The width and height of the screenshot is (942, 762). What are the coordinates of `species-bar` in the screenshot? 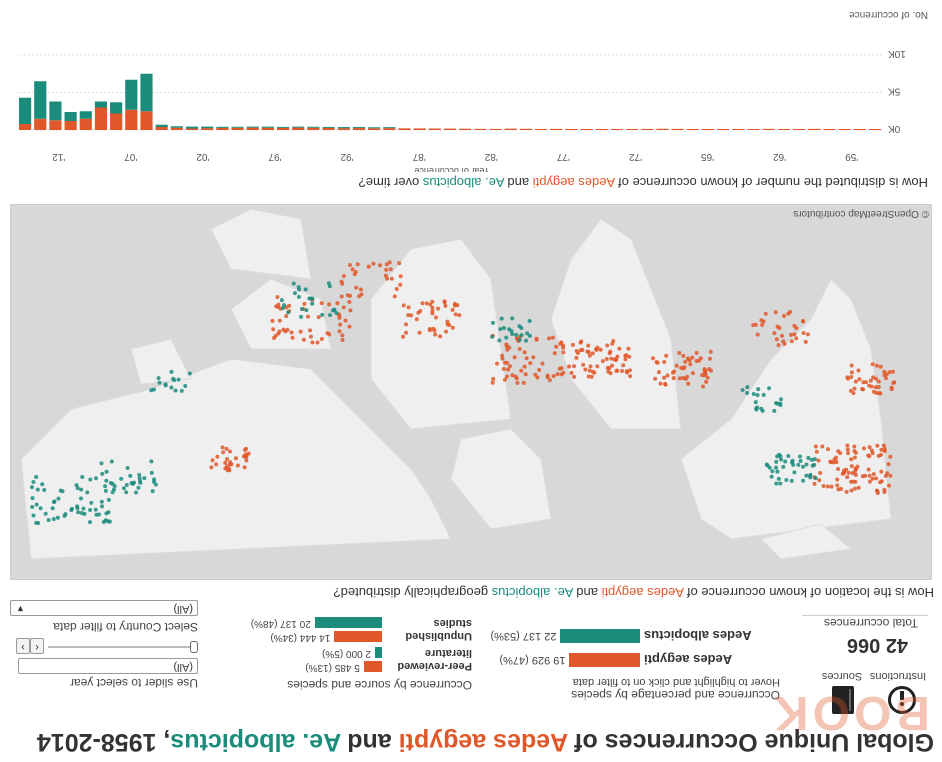 It's located at (600, 636).